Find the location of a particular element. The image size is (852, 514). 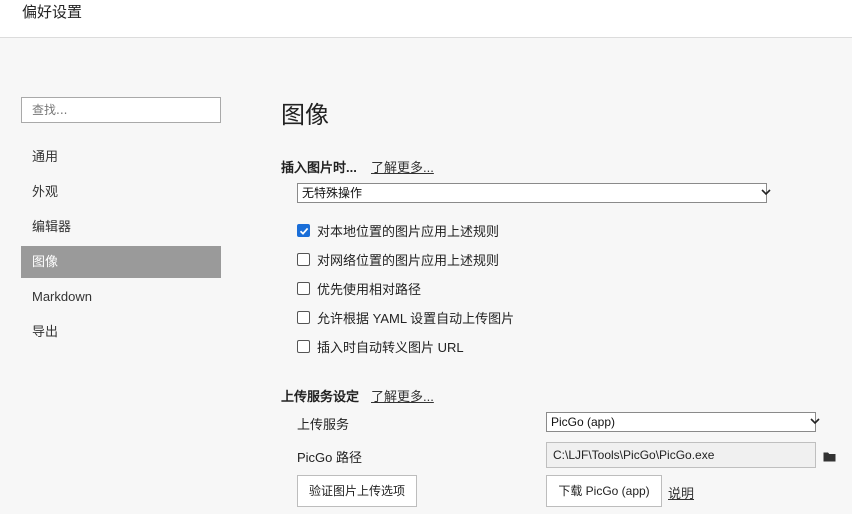

option-yaml-upload: 允许根据 YAML 设置自动上传图片 is located at coordinates (405, 317).